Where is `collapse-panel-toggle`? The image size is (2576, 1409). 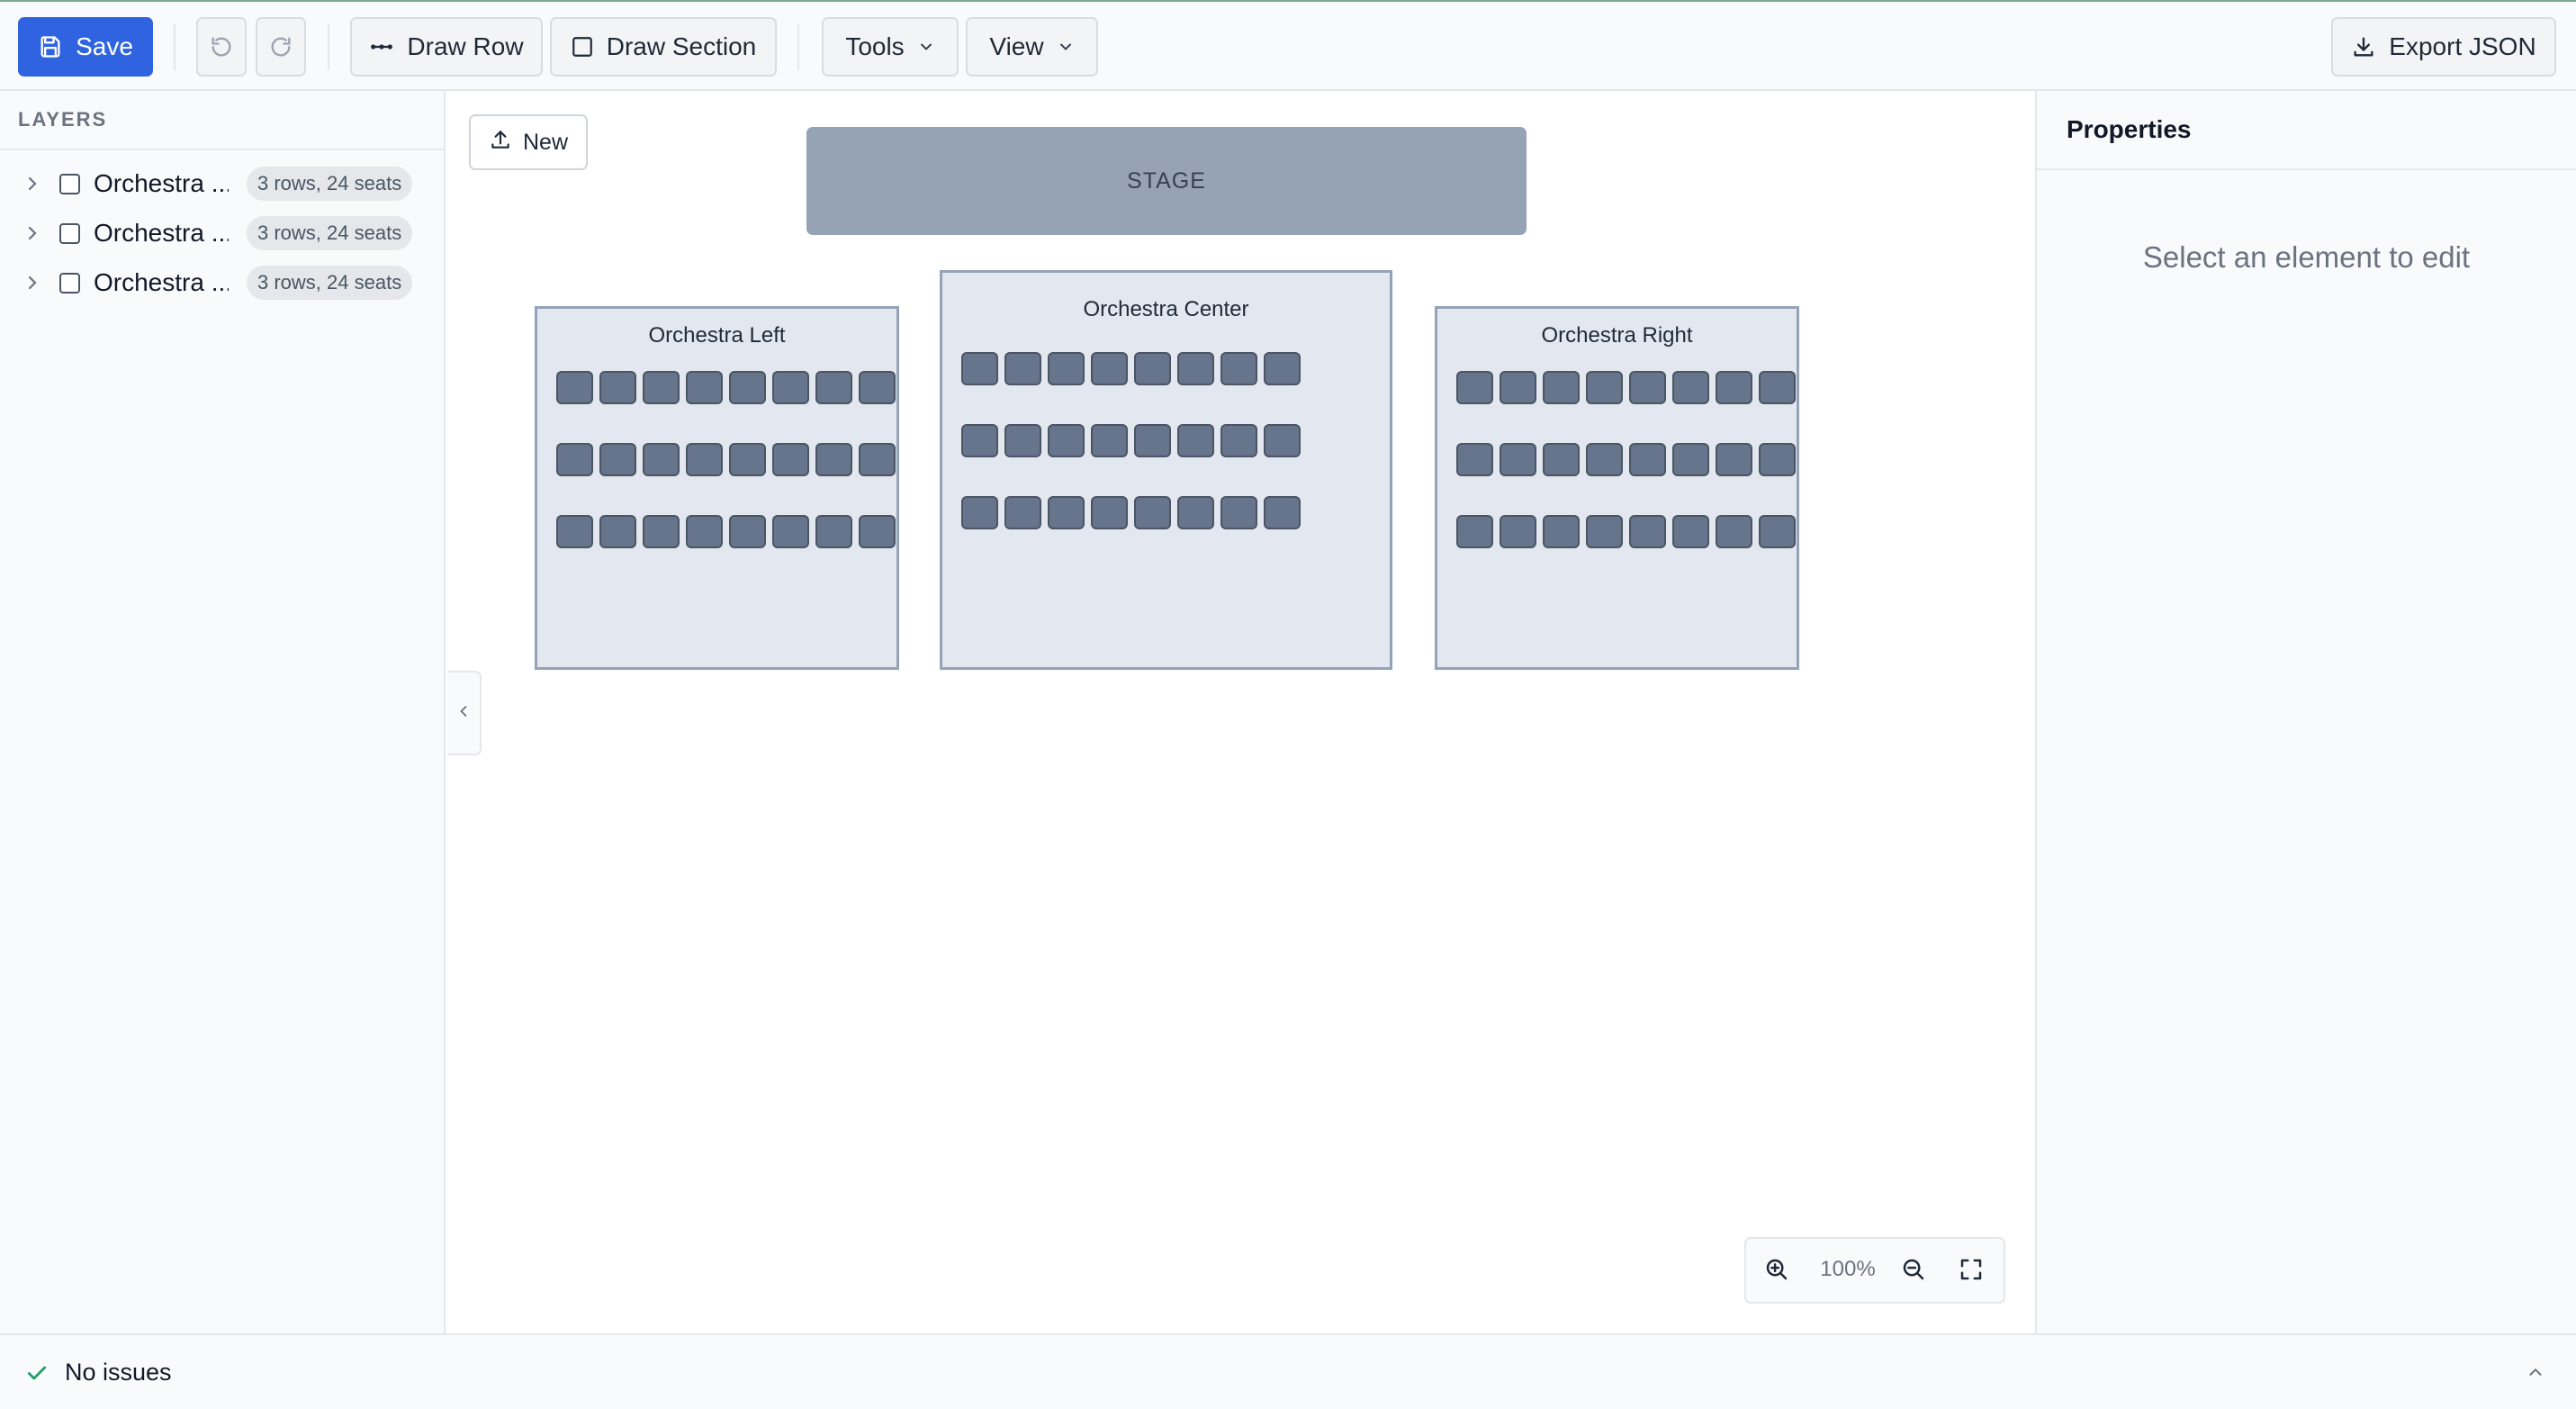
collapse-panel-toggle is located at coordinates (464, 713).